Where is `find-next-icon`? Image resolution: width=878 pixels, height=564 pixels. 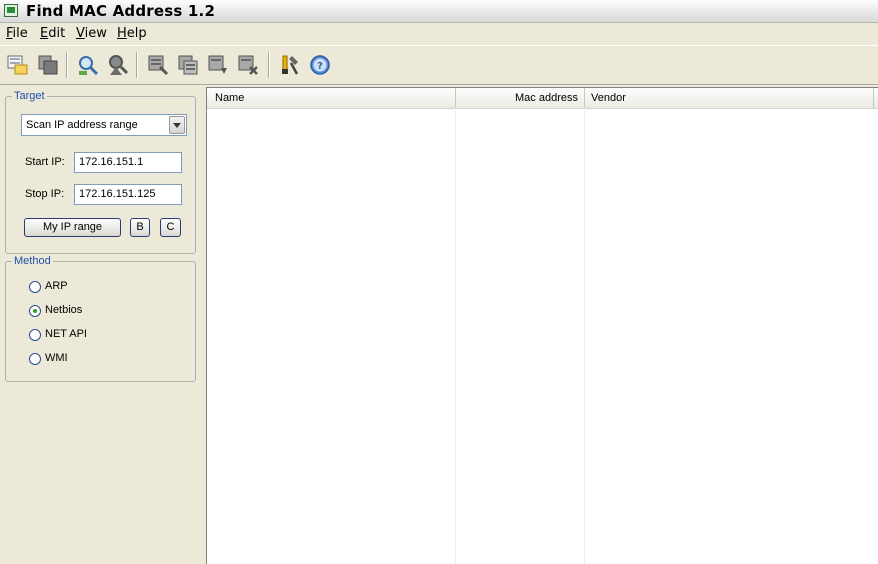 find-next-icon is located at coordinates (118, 65).